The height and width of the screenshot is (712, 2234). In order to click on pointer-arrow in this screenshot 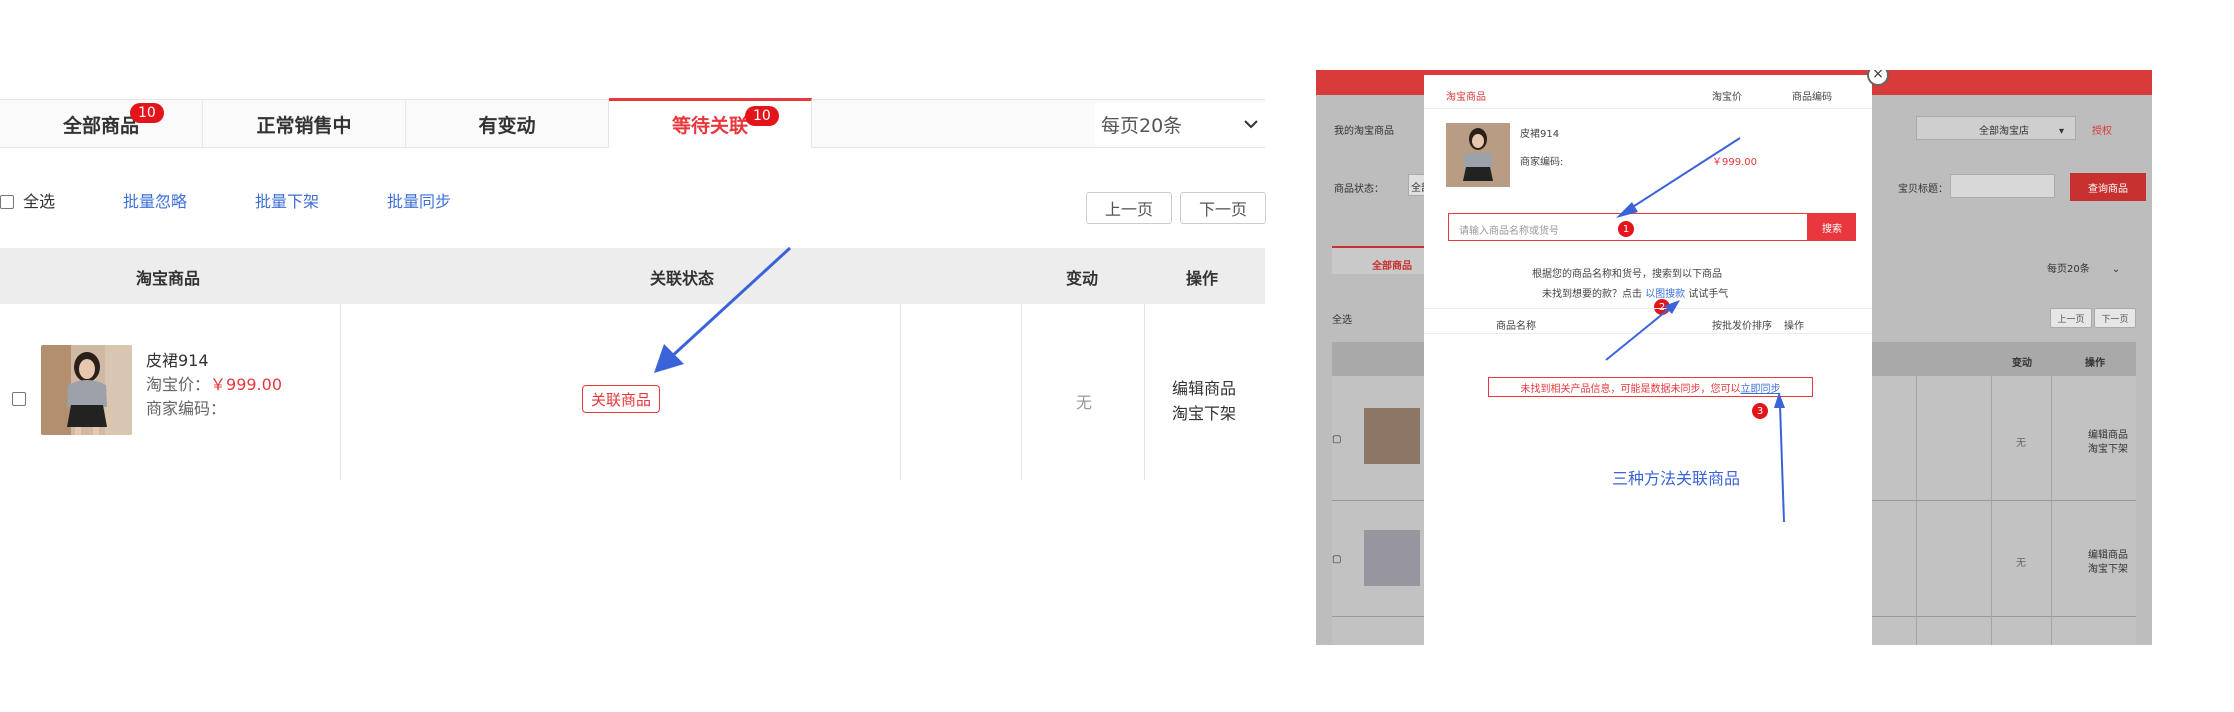, I will do `click(723, 309)`.